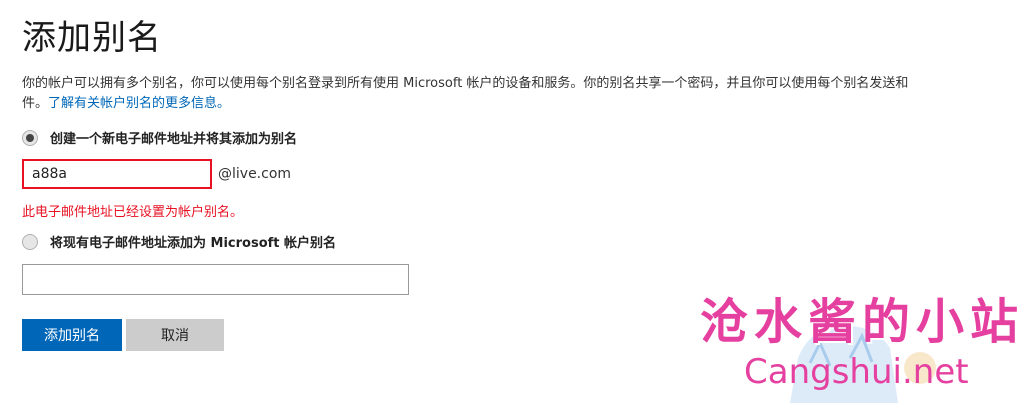  Describe the element at coordinates (861, 322) in the screenshot. I see `watermark-cn-text: 沧水酱的小站` at that location.